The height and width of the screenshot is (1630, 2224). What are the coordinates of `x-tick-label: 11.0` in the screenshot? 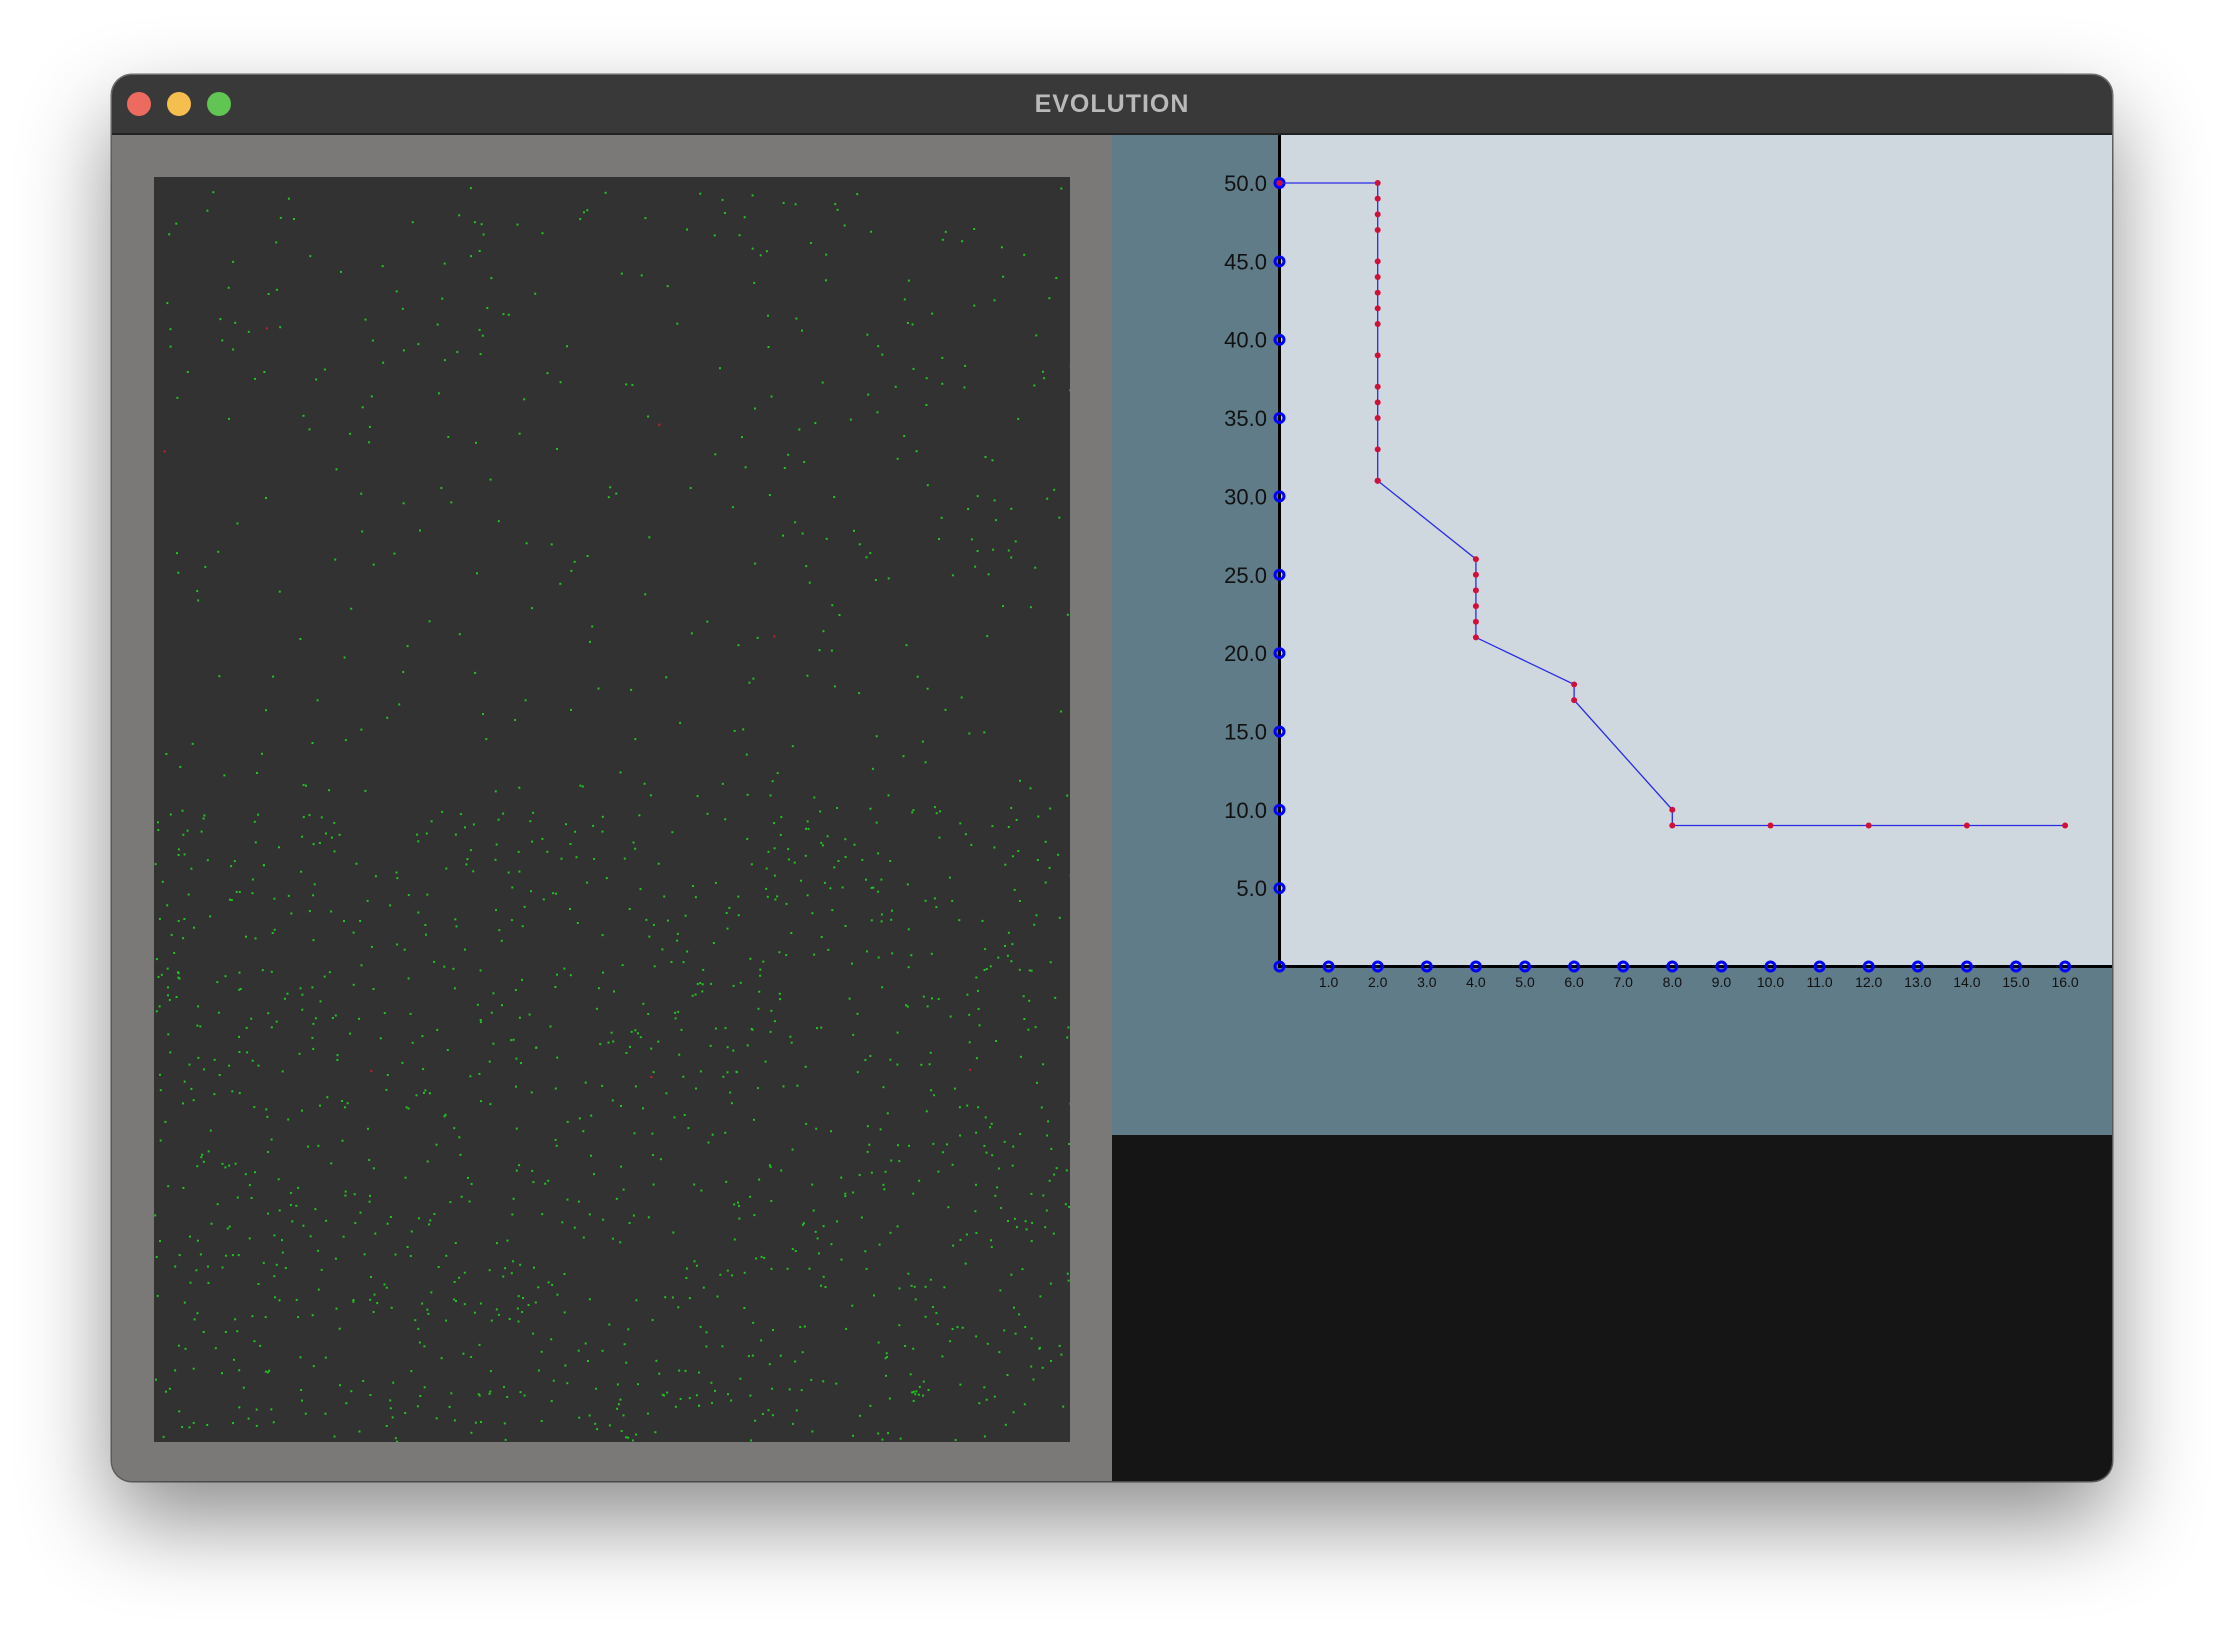 It's located at (1819, 982).